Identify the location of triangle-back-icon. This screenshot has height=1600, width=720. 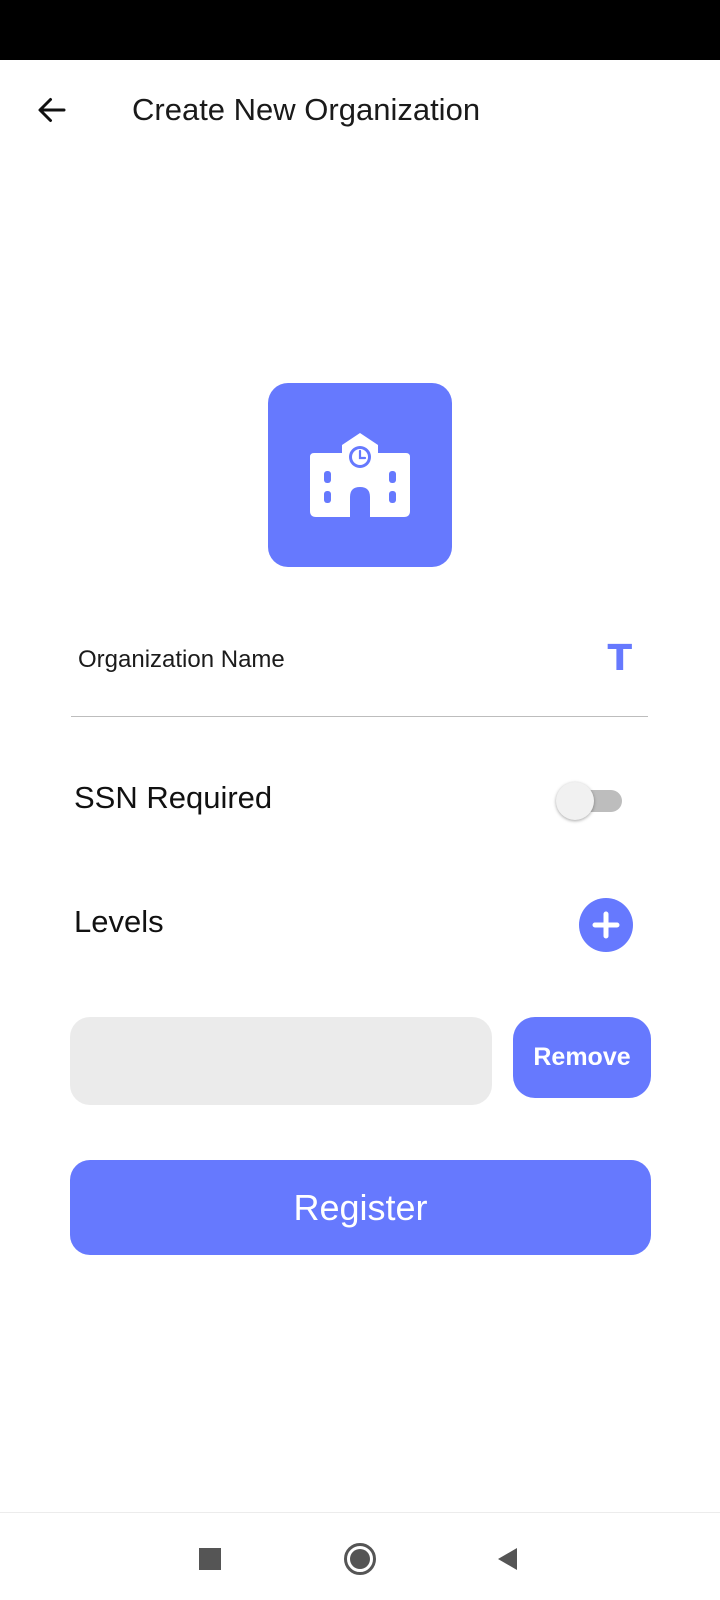
(507, 1559).